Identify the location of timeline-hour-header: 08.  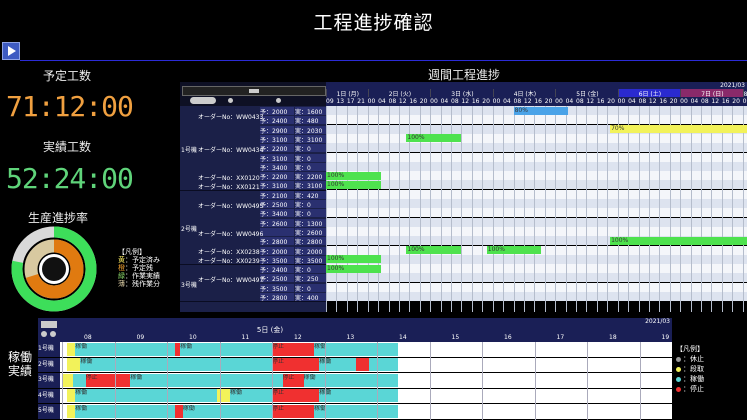
(88, 337).